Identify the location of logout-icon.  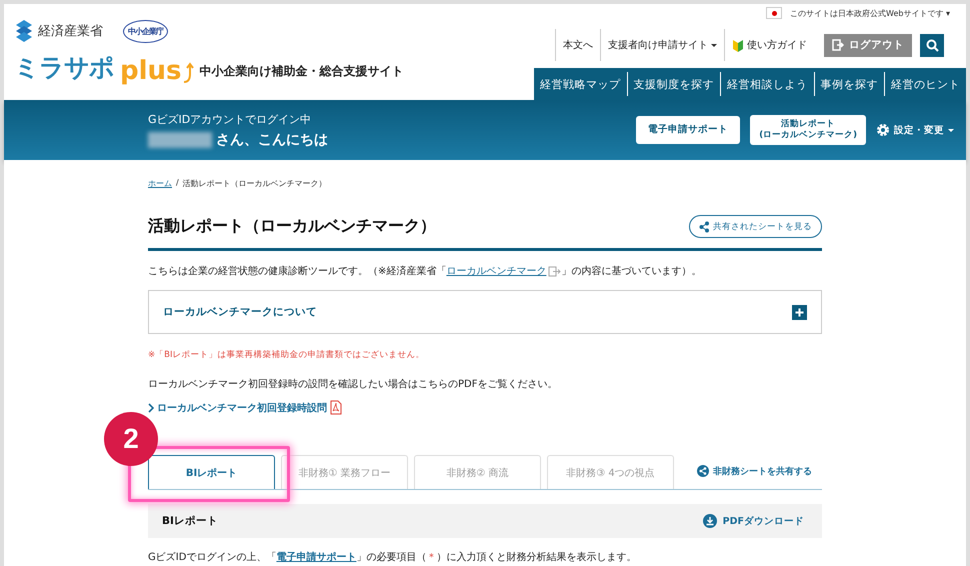
(838, 45).